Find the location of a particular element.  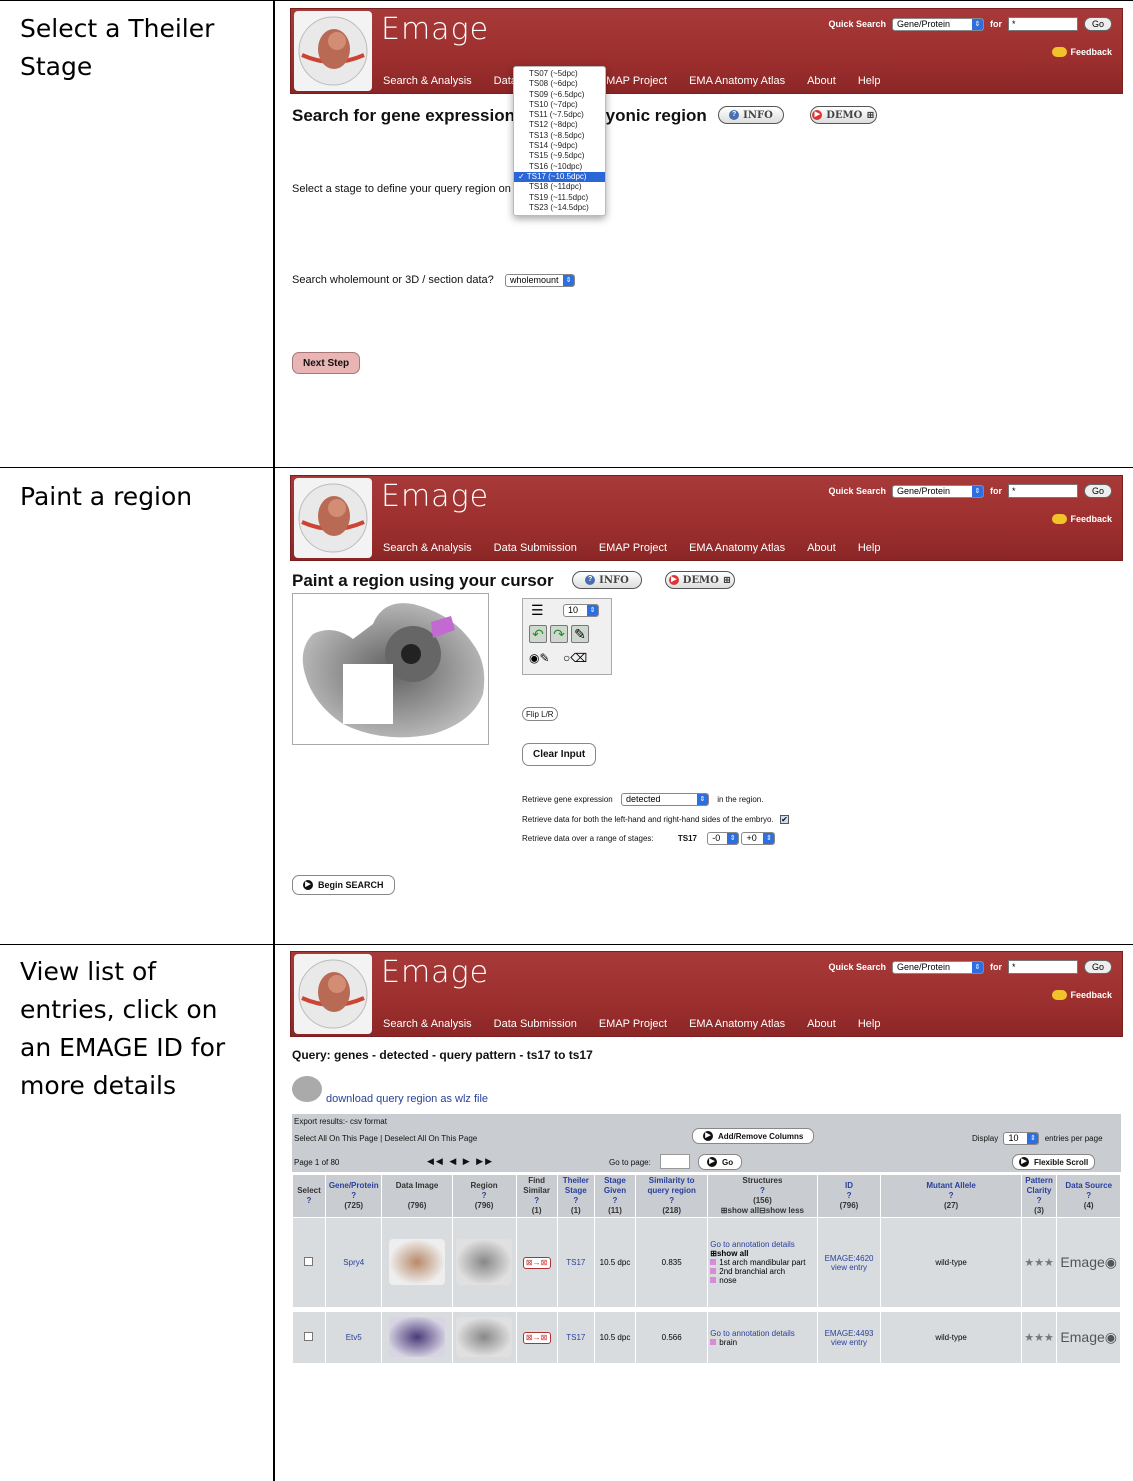

column-header: Mutant Allele? (27) is located at coordinates (951, 1196).